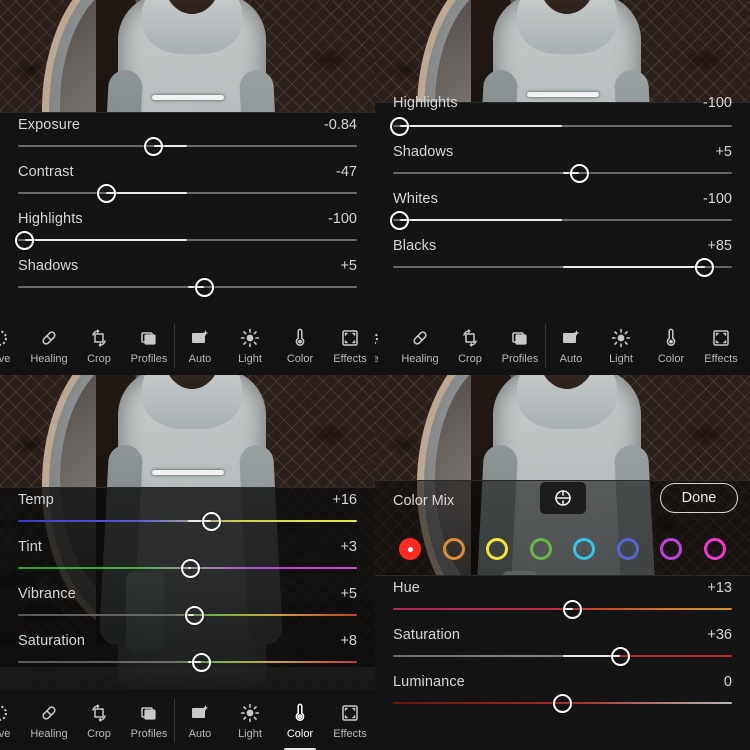  What do you see at coordinates (627, 549) in the screenshot?
I see `swatch-blue` at bounding box center [627, 549].